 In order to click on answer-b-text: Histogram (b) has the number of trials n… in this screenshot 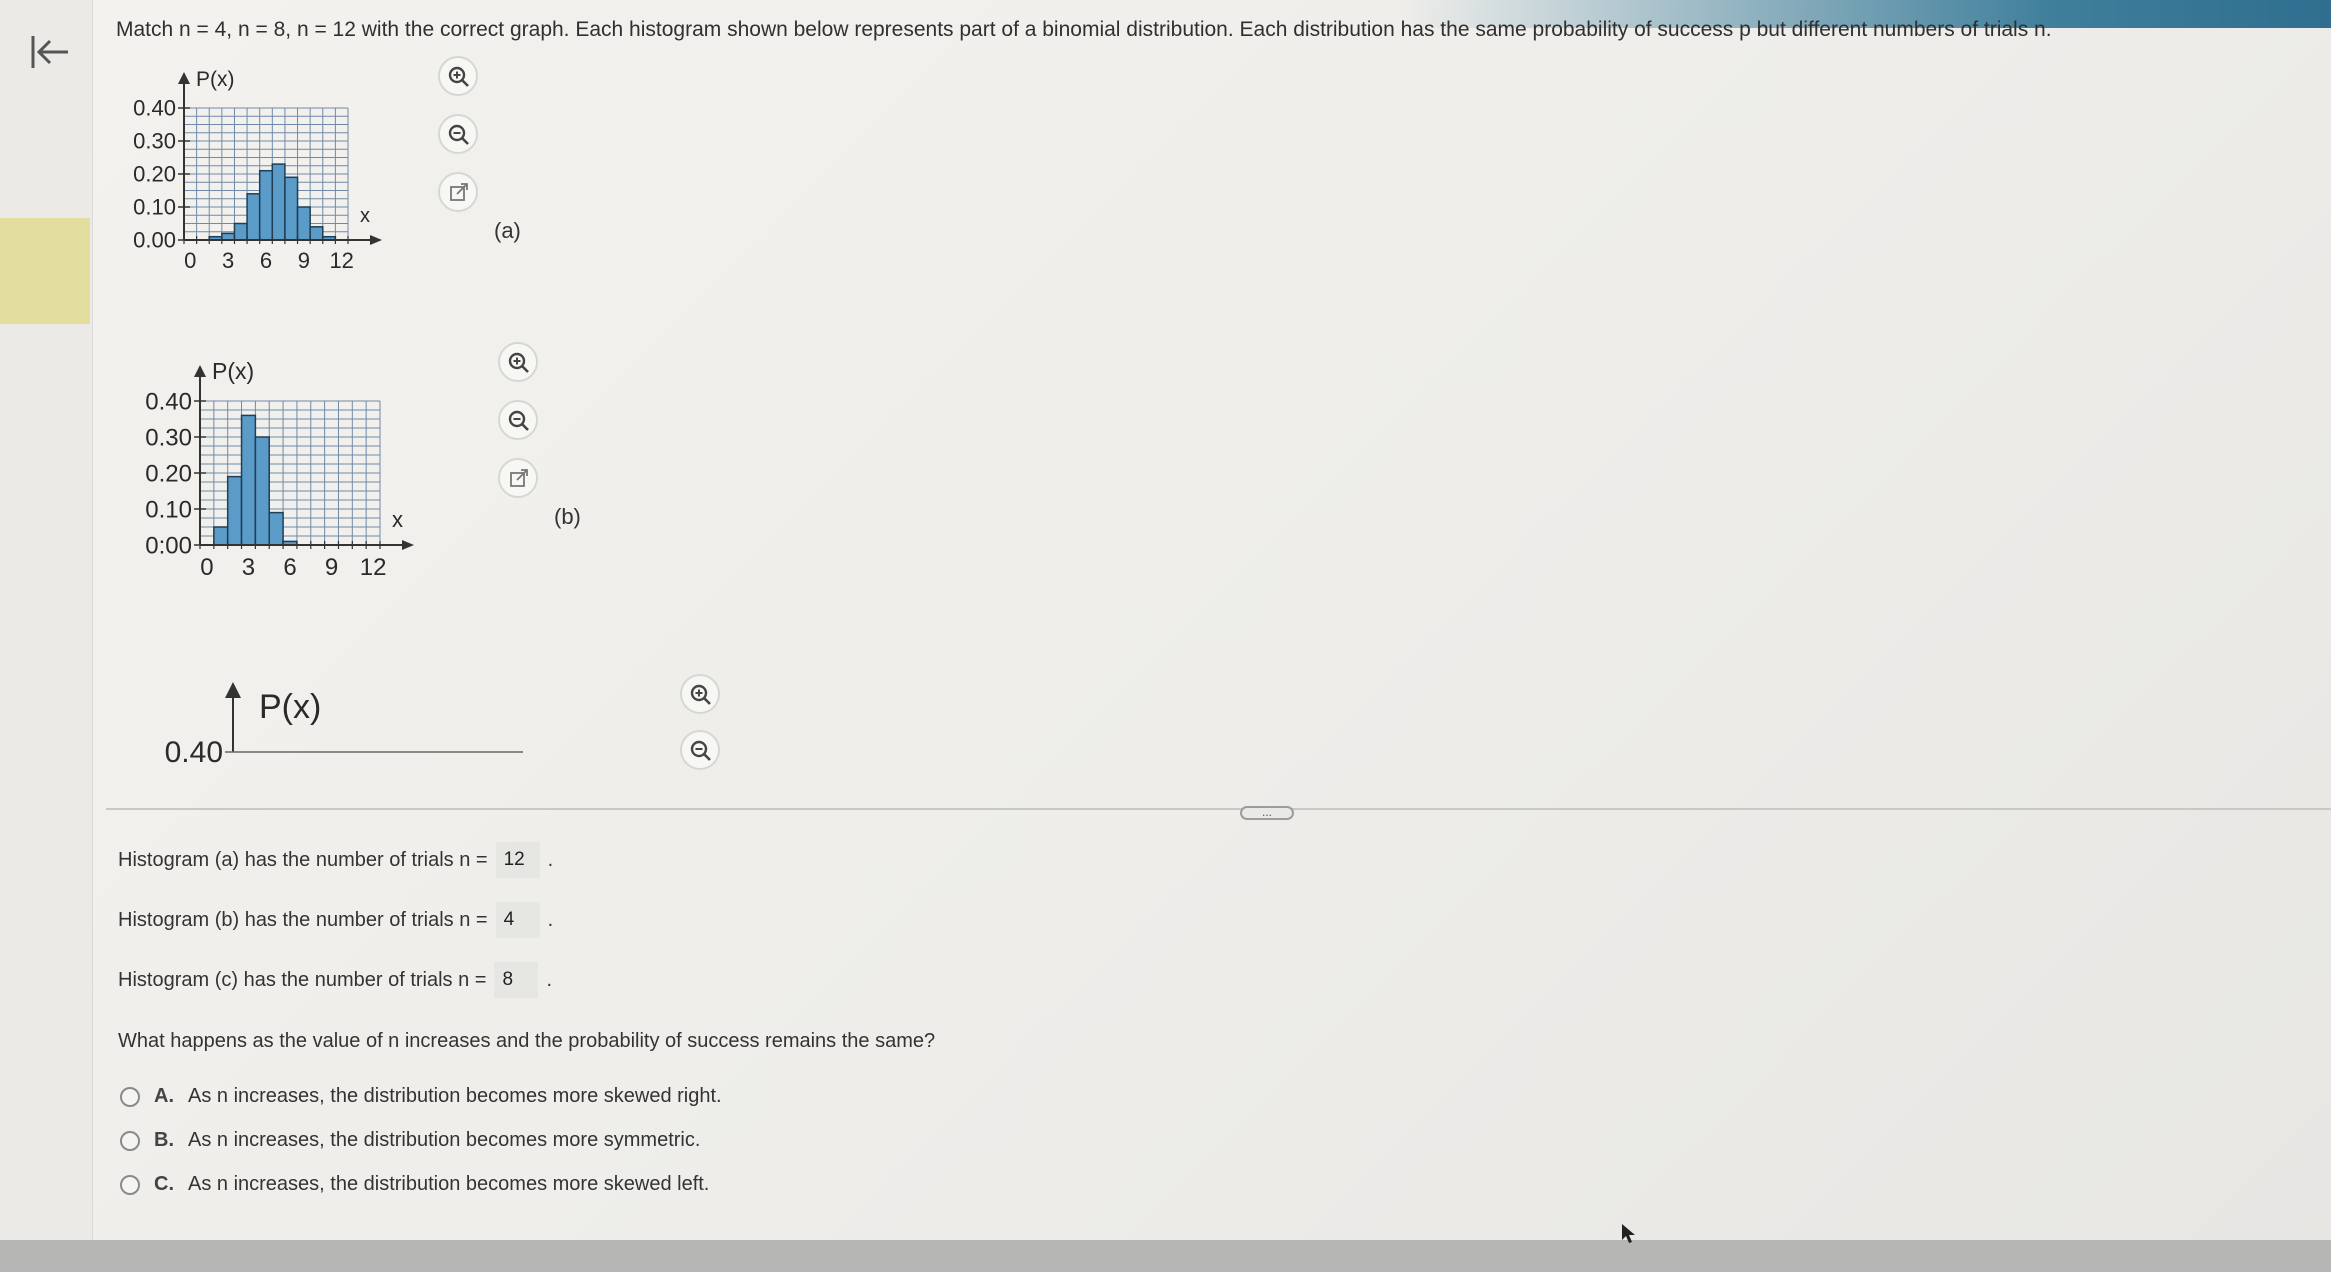, I will do `click(303, 919)`.